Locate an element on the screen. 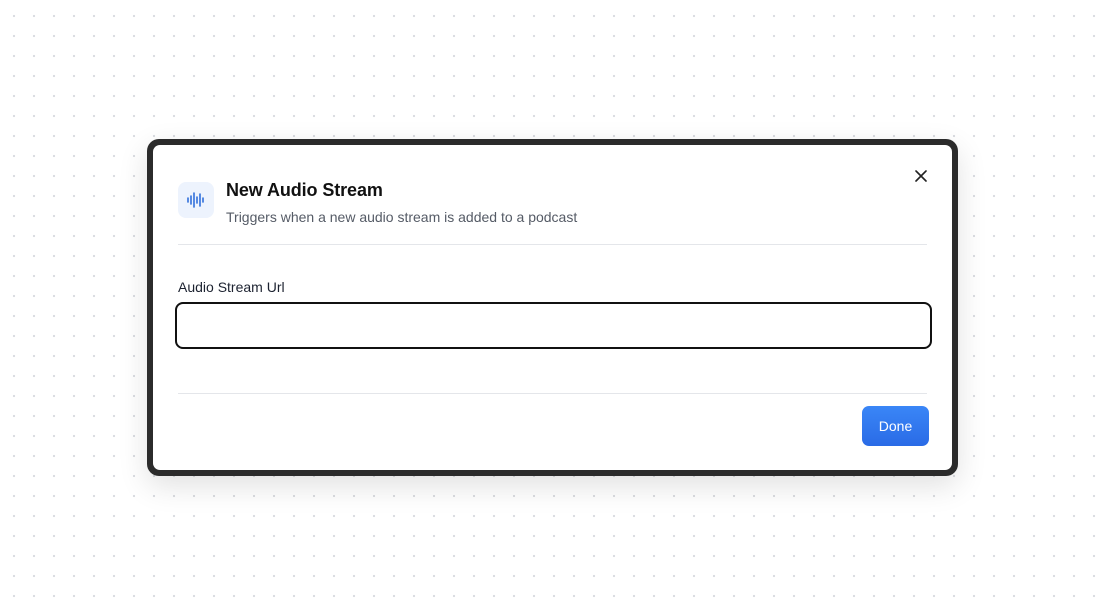 This screenshot has width=1105, height=614. close-icon is located at coordinates (921, 176).